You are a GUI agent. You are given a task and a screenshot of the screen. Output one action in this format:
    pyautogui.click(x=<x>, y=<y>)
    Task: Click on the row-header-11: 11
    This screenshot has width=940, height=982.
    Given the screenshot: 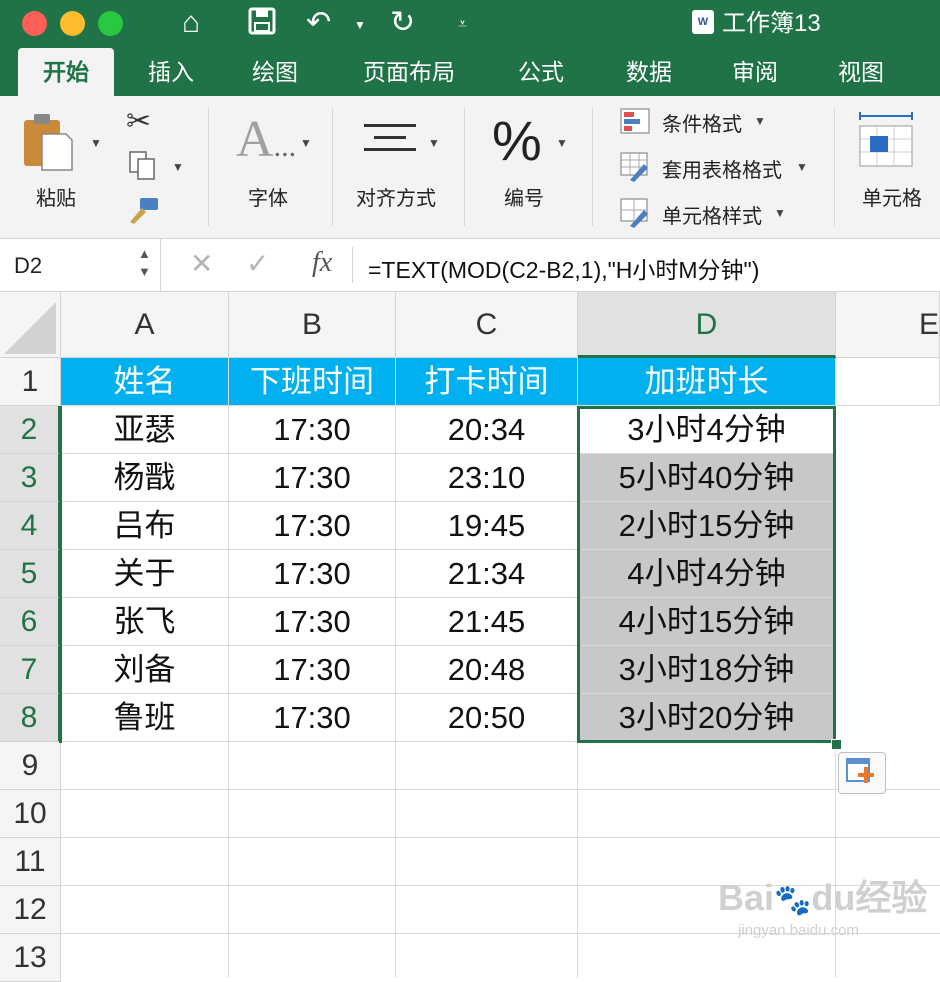 What is the action you would take?
    pyautogui.click(x=30, y=862)
    